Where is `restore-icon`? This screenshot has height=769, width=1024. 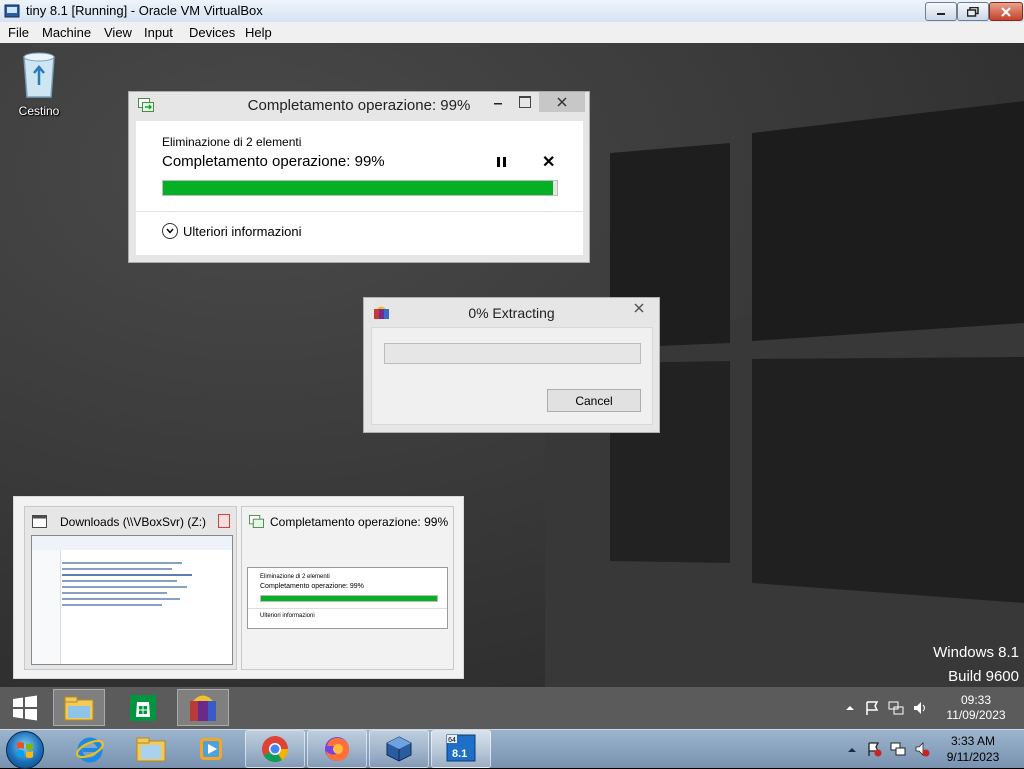 restore-icon is located at coordinates (973, 11).